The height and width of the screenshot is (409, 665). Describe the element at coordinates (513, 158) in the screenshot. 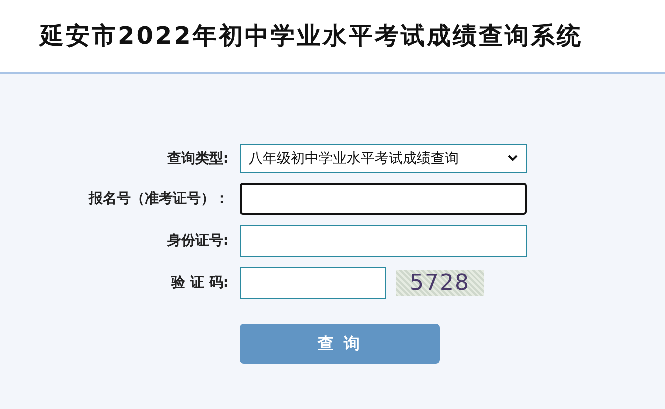

I see `chevron-down-icon` at that location.